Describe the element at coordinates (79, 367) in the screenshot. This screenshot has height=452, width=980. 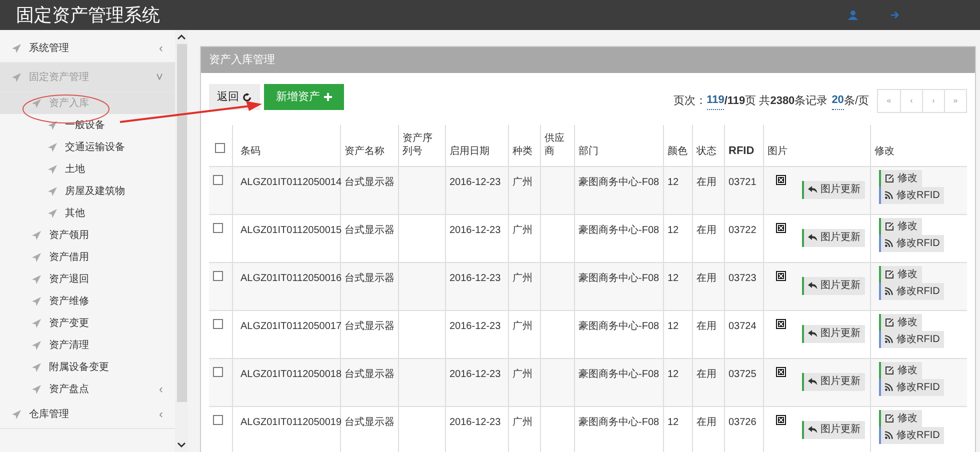
I see `sidebar-item-label: 附属设备变更` at that location.